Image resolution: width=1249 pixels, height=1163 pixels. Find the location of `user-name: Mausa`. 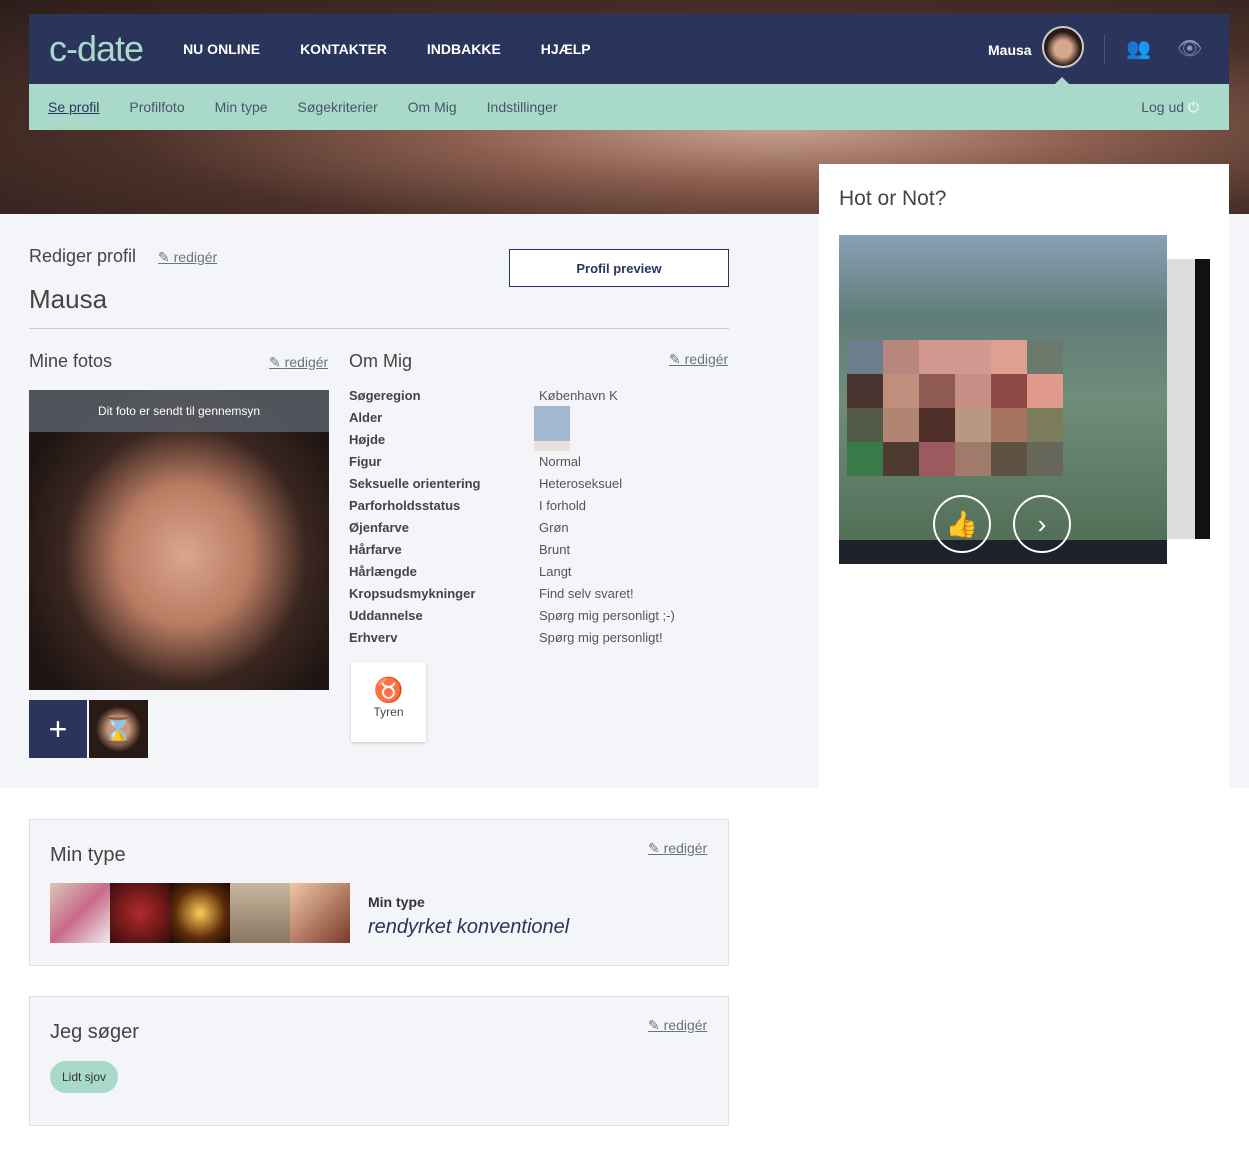

user-name: Mausa is located at coordinates (1010, 50).